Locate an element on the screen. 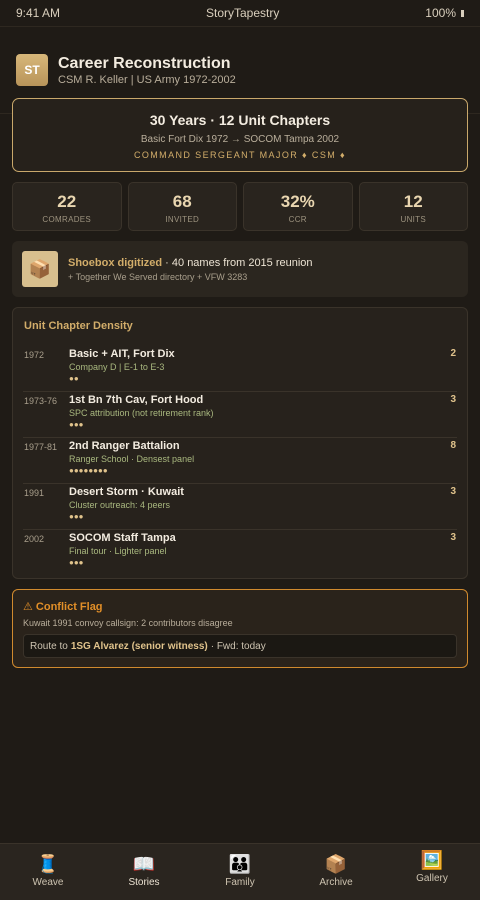  status-battery-group: 100% is located at coordinates (444, 13).